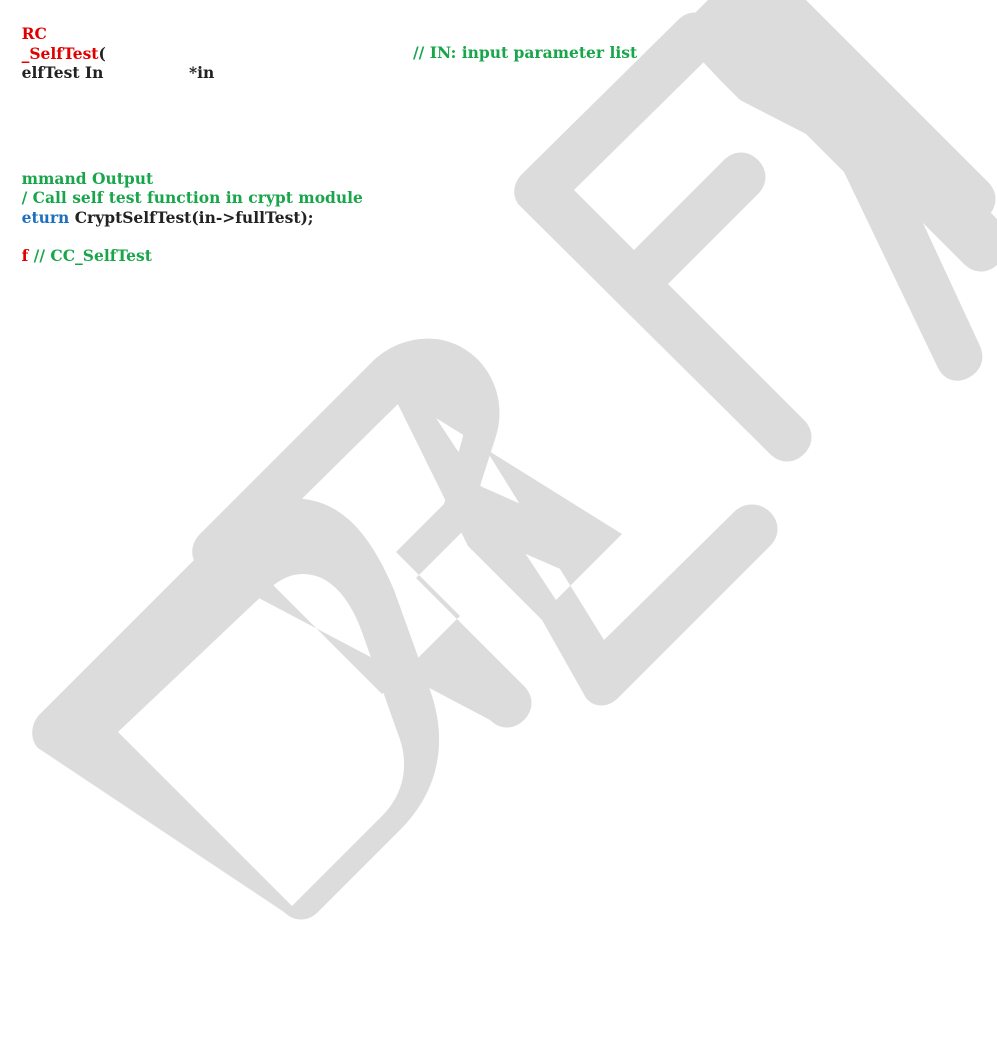  I want to click on param-name: *in, so click(202, 72).